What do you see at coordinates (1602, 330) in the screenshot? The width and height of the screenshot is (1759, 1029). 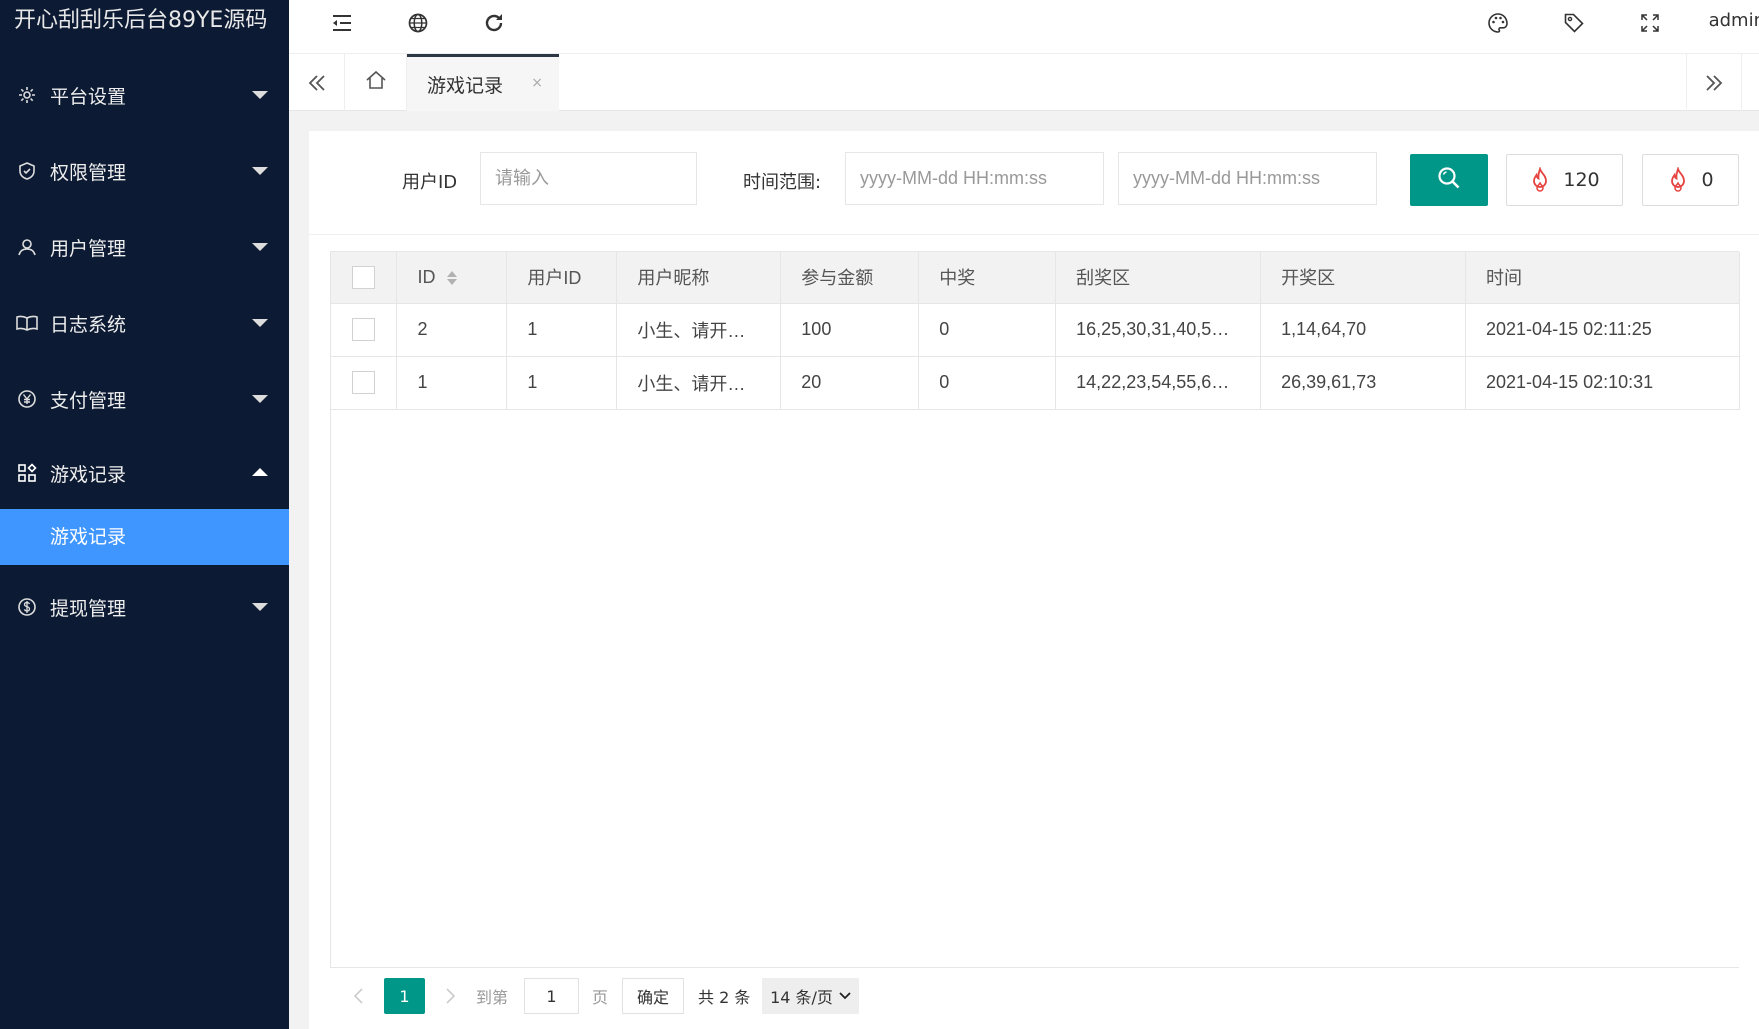 I see `cell-time: 2021-04-15 02:11:25` at bounding box center [1602, 330].